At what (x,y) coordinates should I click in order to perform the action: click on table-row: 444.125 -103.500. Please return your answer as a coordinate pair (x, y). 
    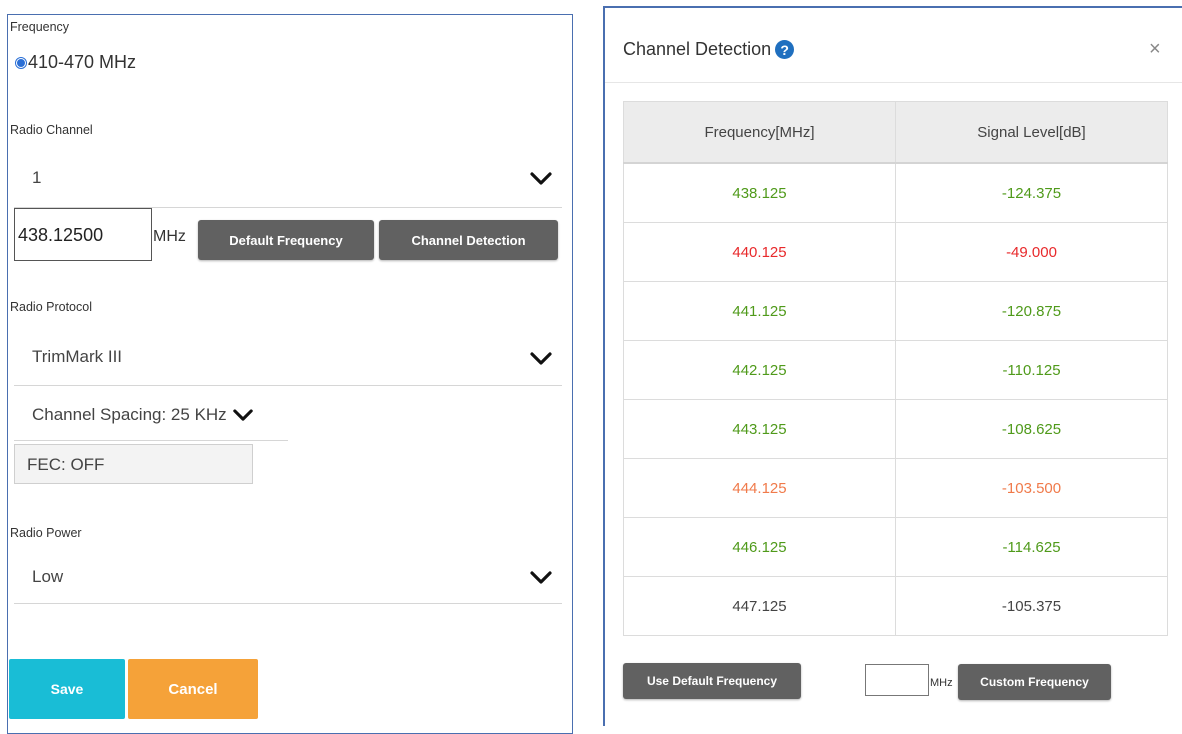
    Looking at the image, I should click on (895, 488).